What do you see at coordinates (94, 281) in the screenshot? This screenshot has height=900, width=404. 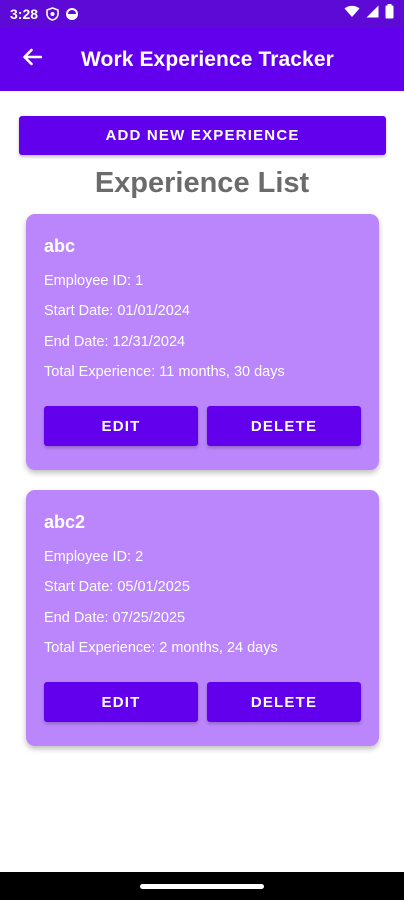 I see `employee-id: Employee ID: 1` at bounding box center [94, 281].